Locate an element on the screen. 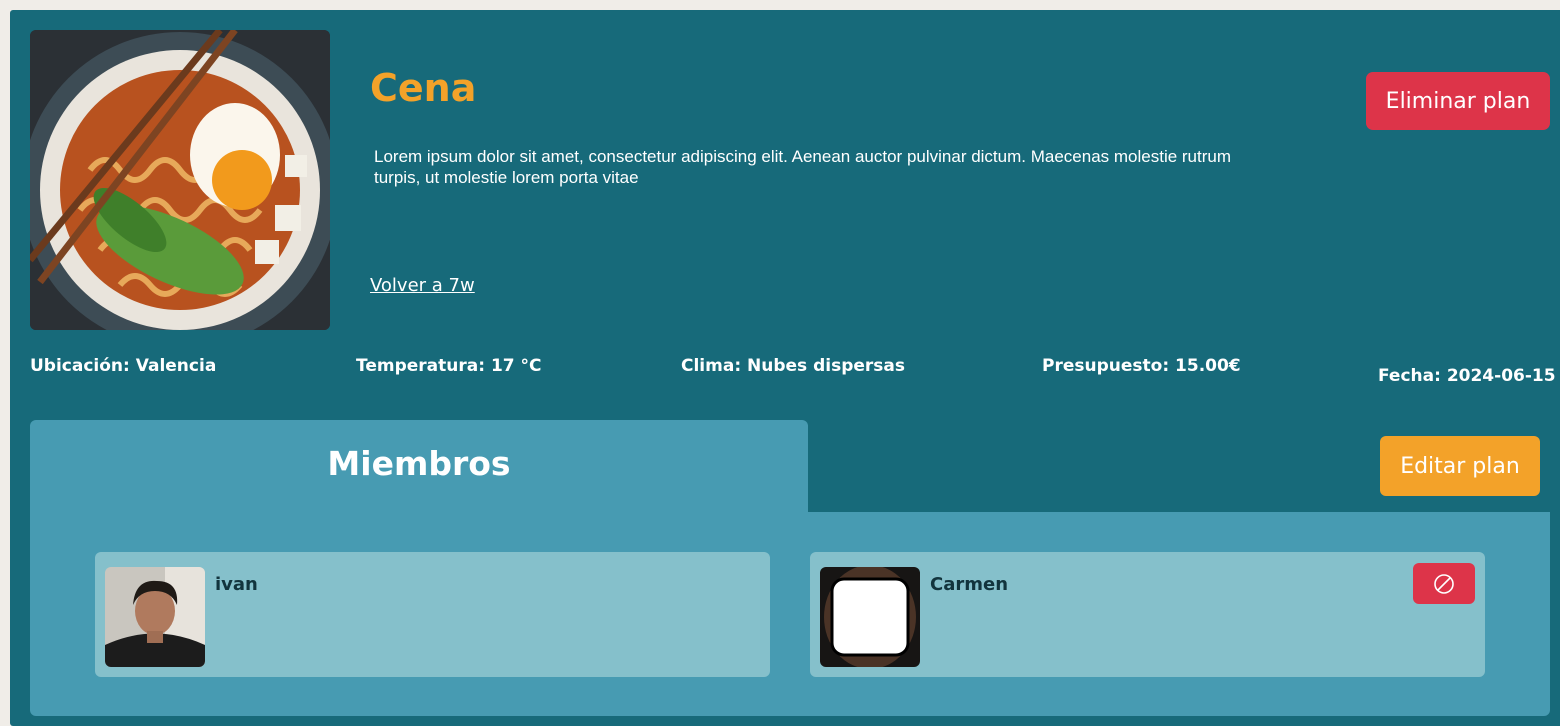 The width and height of the screenshot is (1560, 726). plan-image is located at coordinates (180, 180).